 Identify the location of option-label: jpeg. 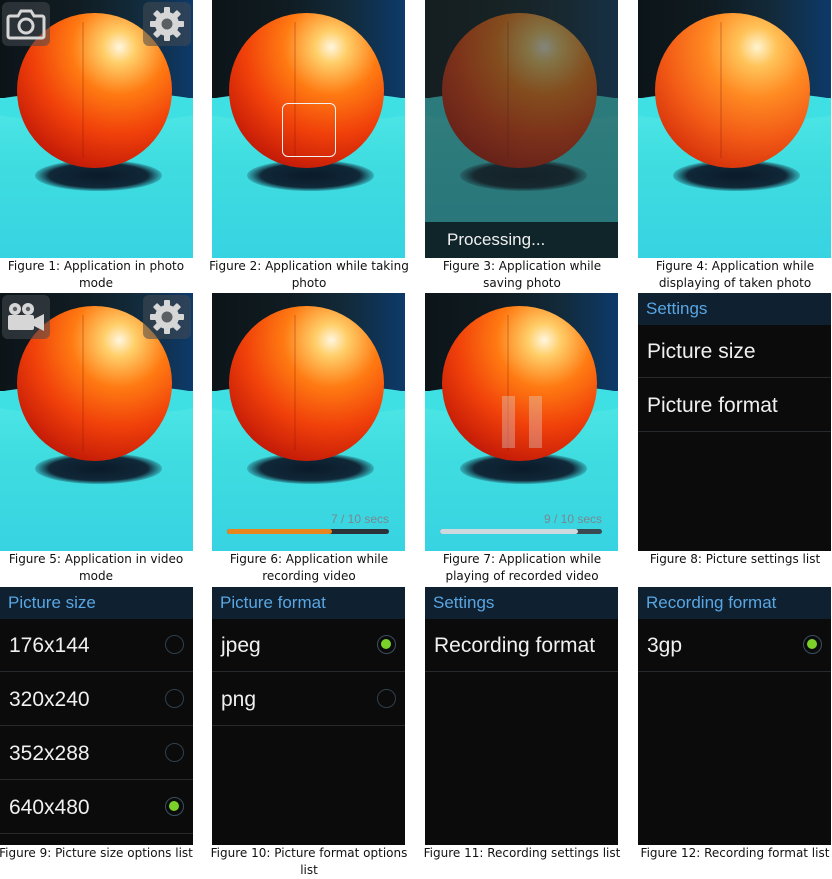
(241, 645).